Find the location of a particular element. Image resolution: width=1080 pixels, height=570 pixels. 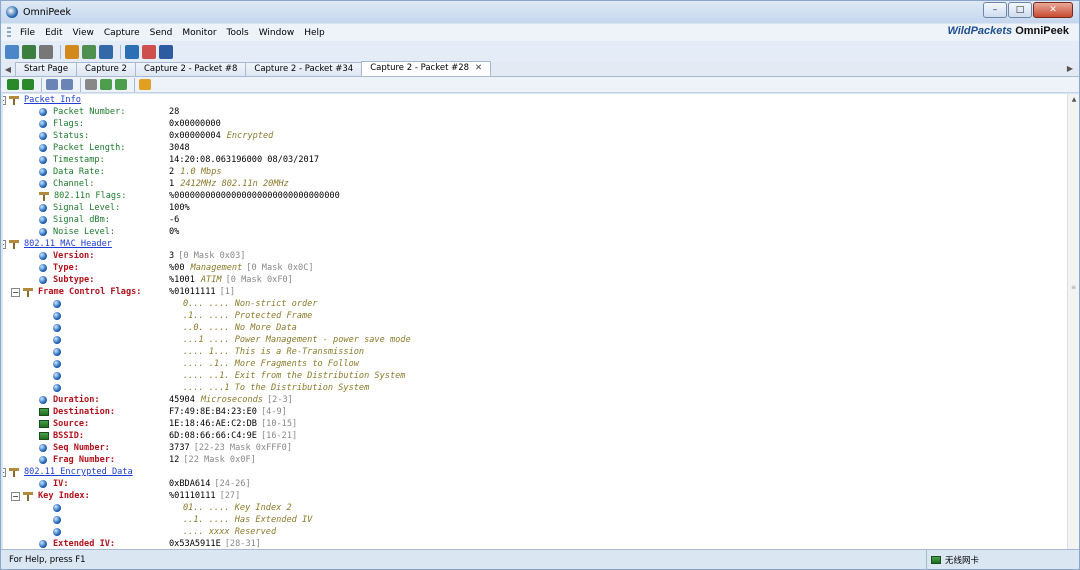

toolbar-separator is located at coordinates (80, 84).